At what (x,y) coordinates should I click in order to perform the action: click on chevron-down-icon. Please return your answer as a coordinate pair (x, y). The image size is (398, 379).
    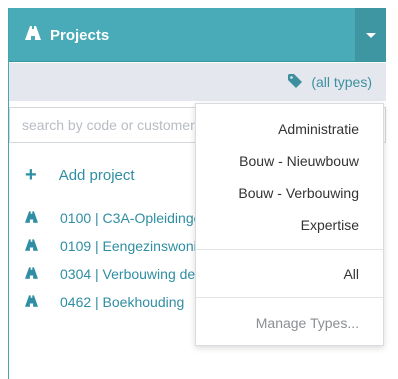
    Looking at the image, I should click on (370, 35).